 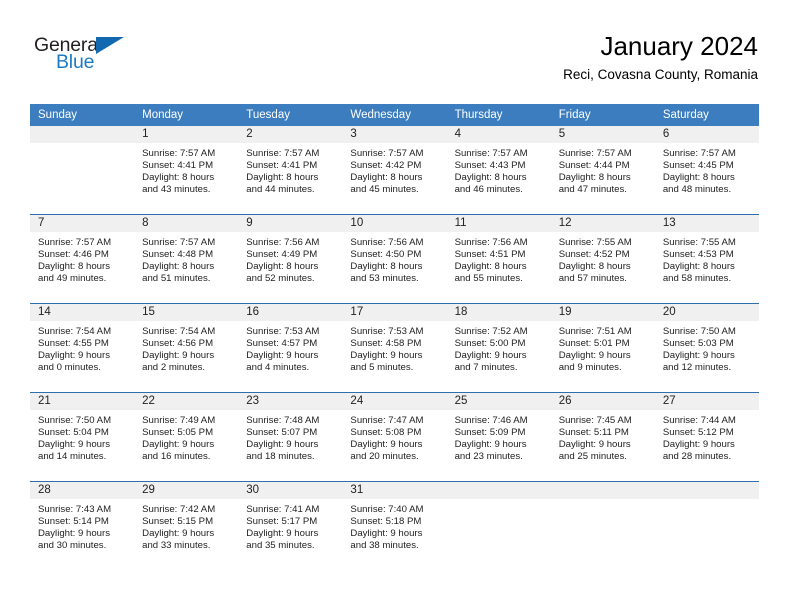 I want to click on day-detail-line: Sunset: 4:41 PM, so click(x=282, y=166).